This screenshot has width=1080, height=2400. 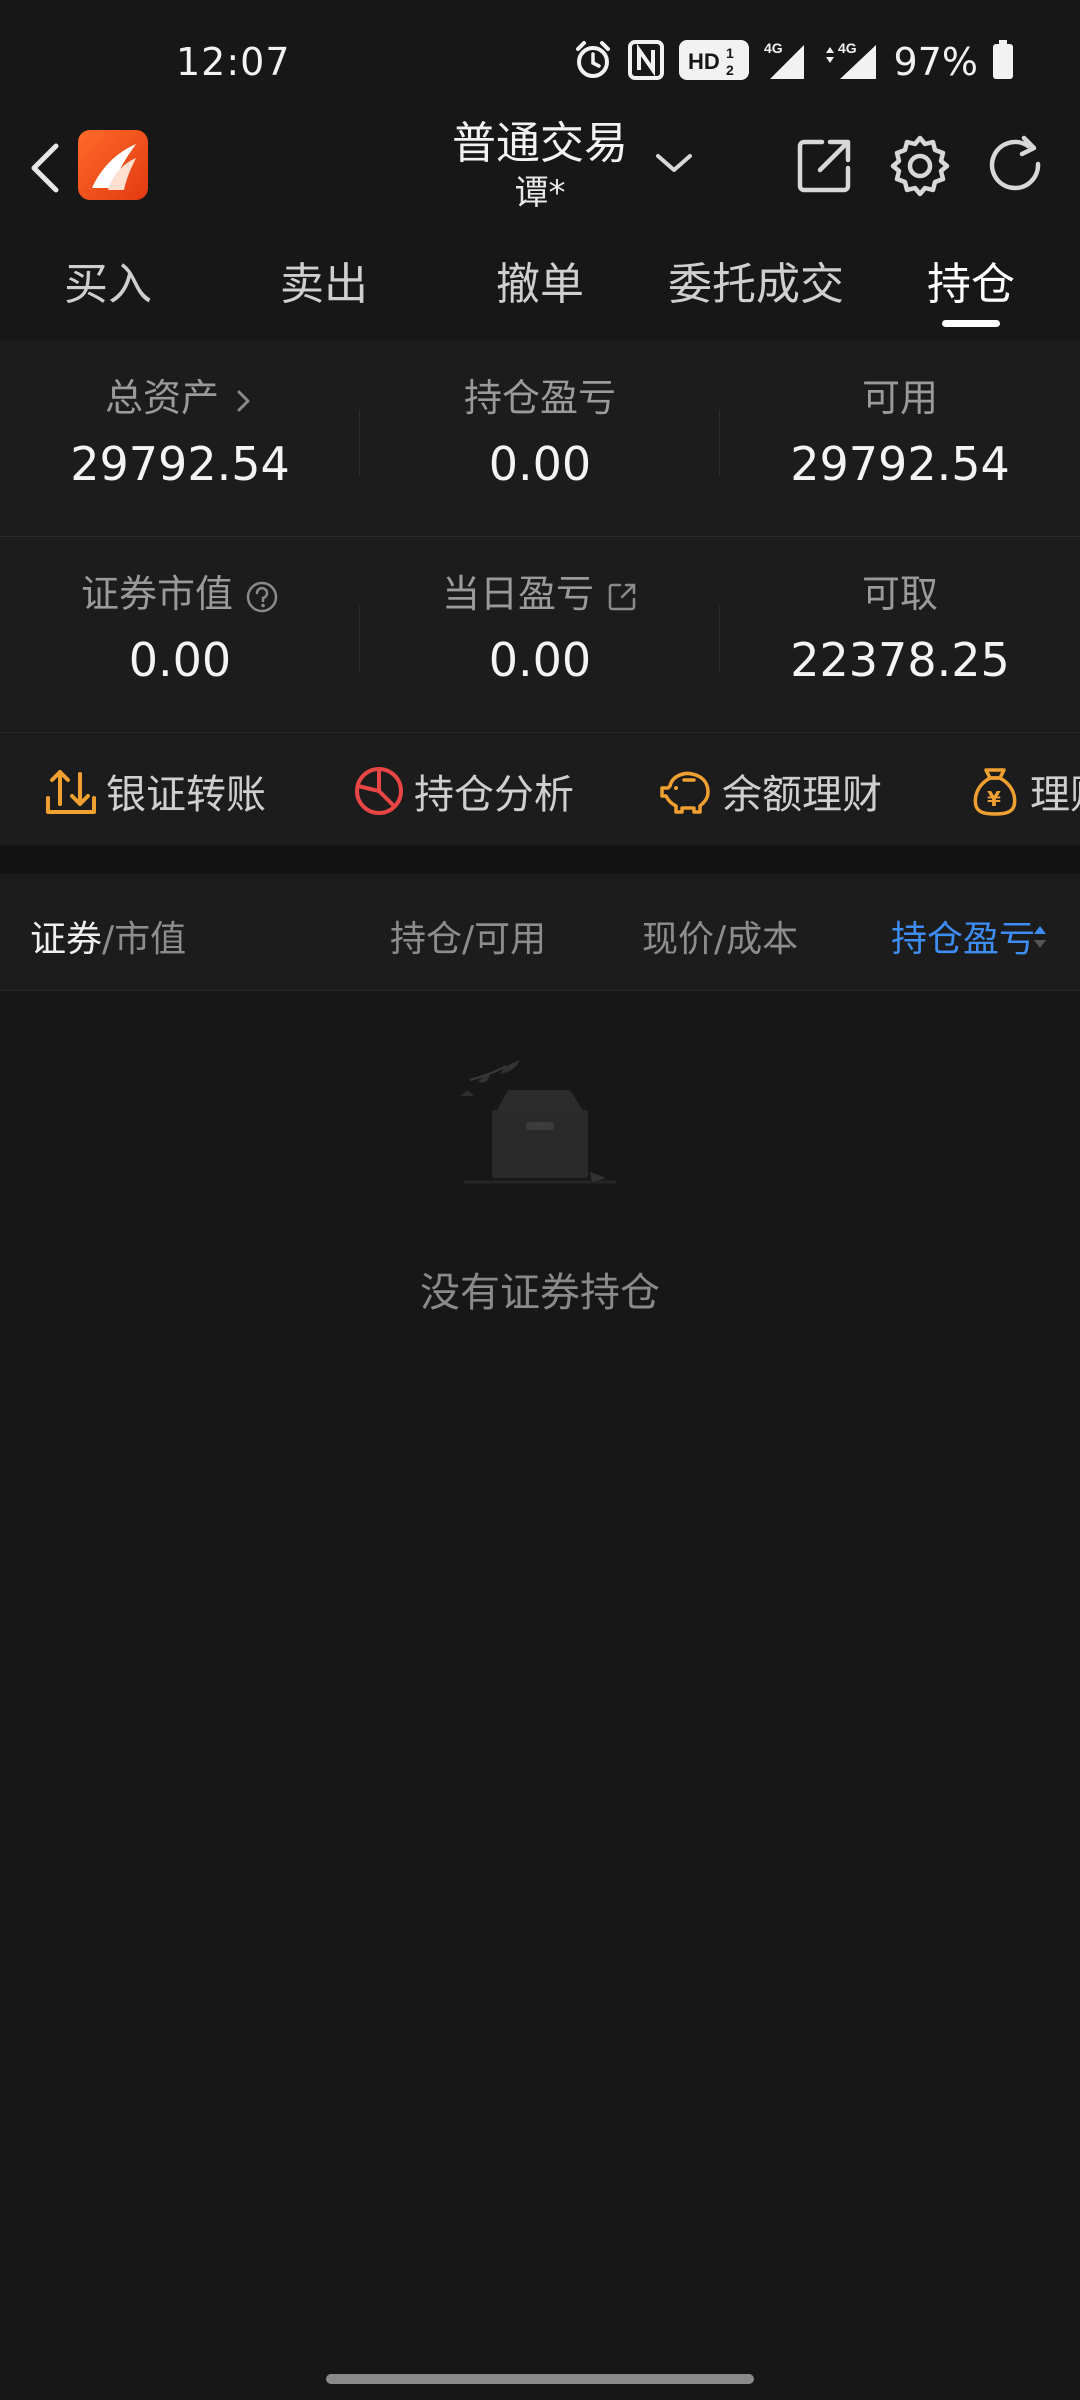 I want to click on total-assets-value: 29792.54, so click(x=180, y=464).